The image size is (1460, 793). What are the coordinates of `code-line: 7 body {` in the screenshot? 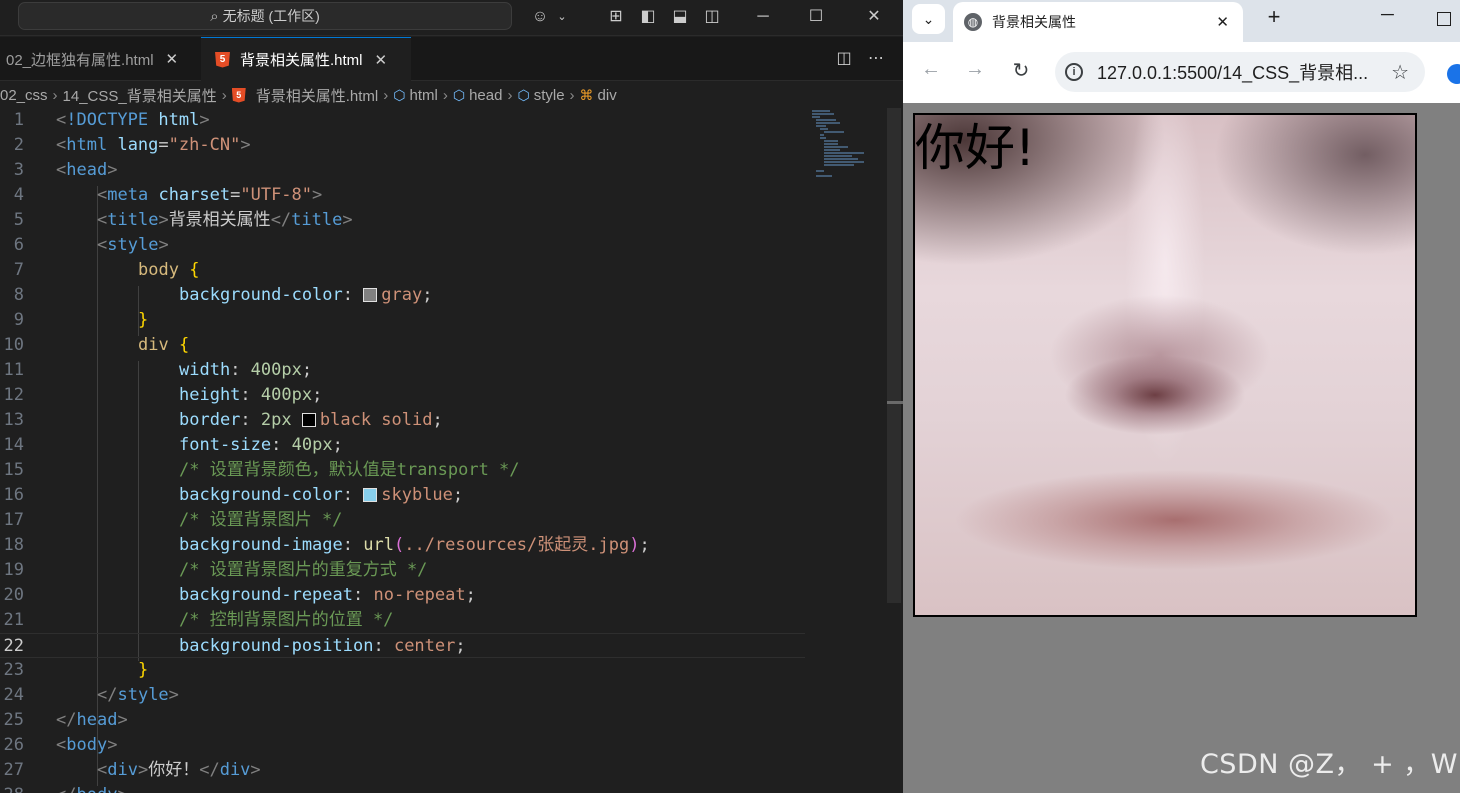 It's located at (106, 270).